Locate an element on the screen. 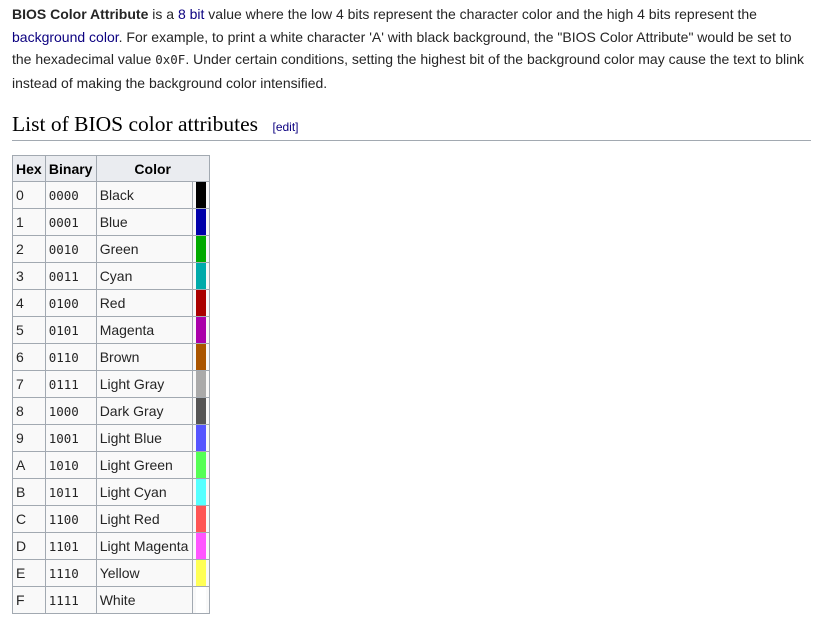  table-row: F 1111 White is located at coordinates (111, 600).